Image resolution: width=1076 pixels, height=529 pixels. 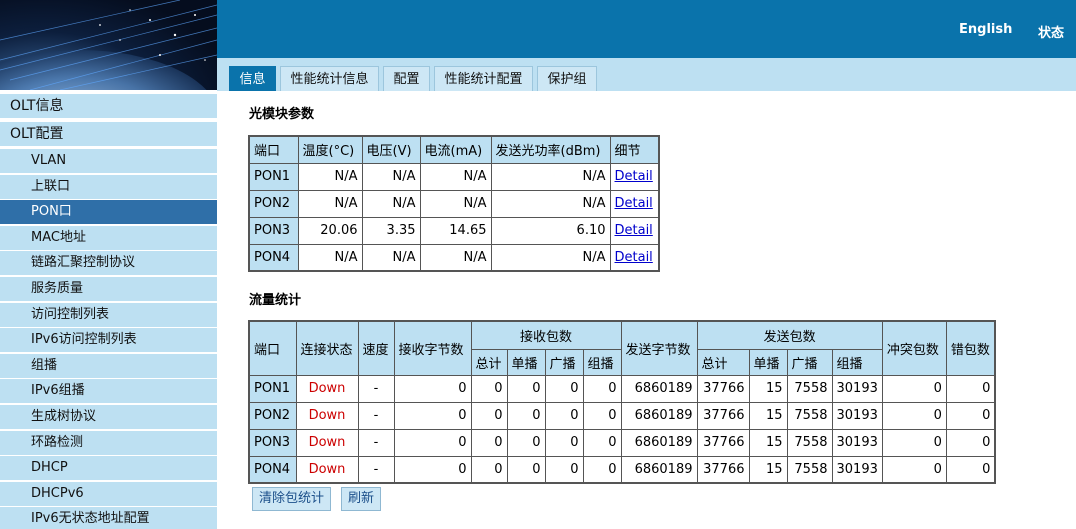 I want to click on top-header: English 状态, so click(x=646, y=29).